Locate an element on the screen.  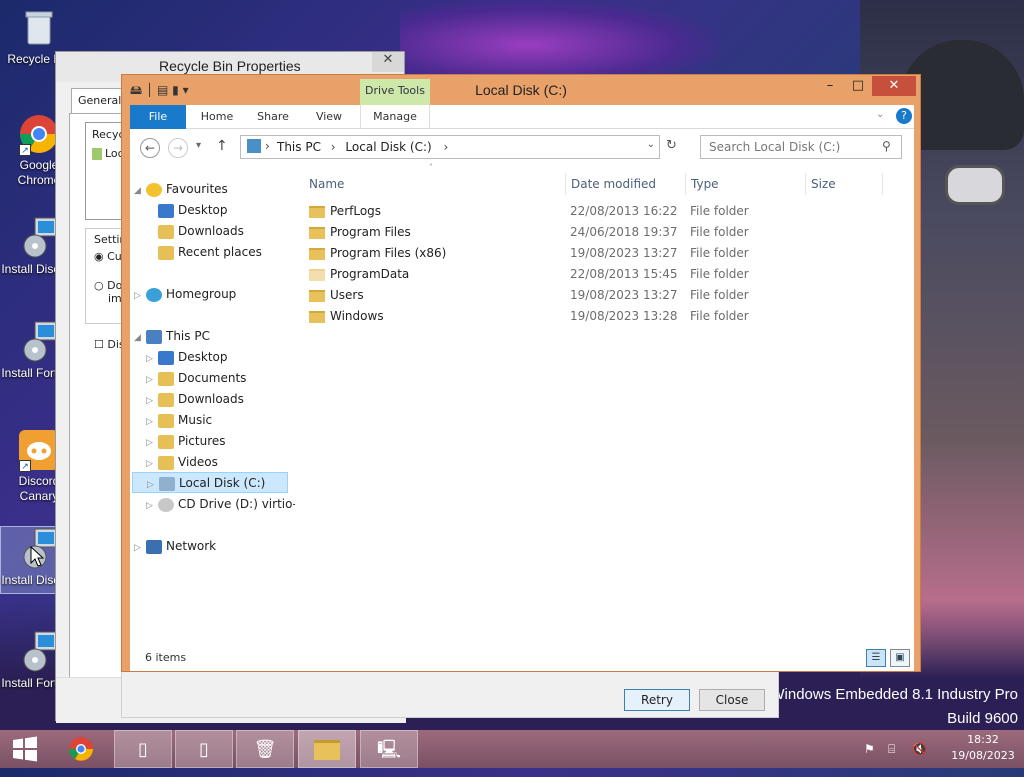
tab-home: Home is located at coordinates (217, 117).